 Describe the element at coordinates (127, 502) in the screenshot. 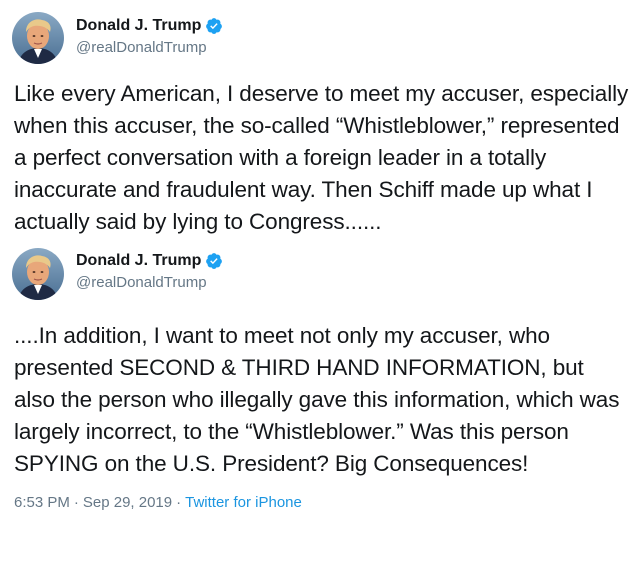

I see `tweet-date: Sep 29, 2019` at that location.